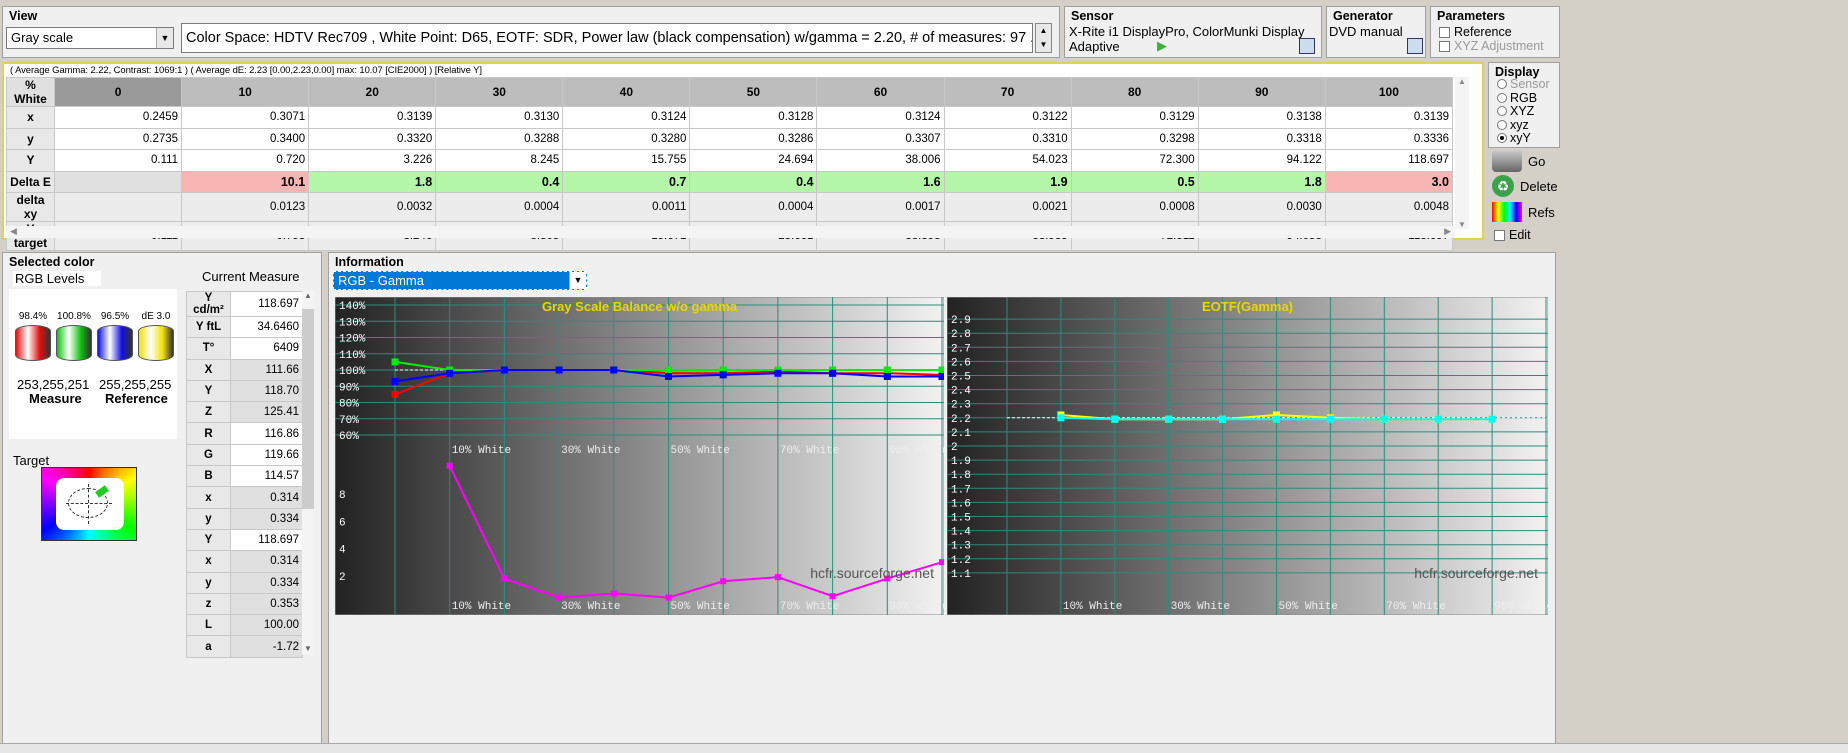  Describe the element at coordinates (372, 138) in the screenshot. I see `table-cell: 0.3320` at that location.